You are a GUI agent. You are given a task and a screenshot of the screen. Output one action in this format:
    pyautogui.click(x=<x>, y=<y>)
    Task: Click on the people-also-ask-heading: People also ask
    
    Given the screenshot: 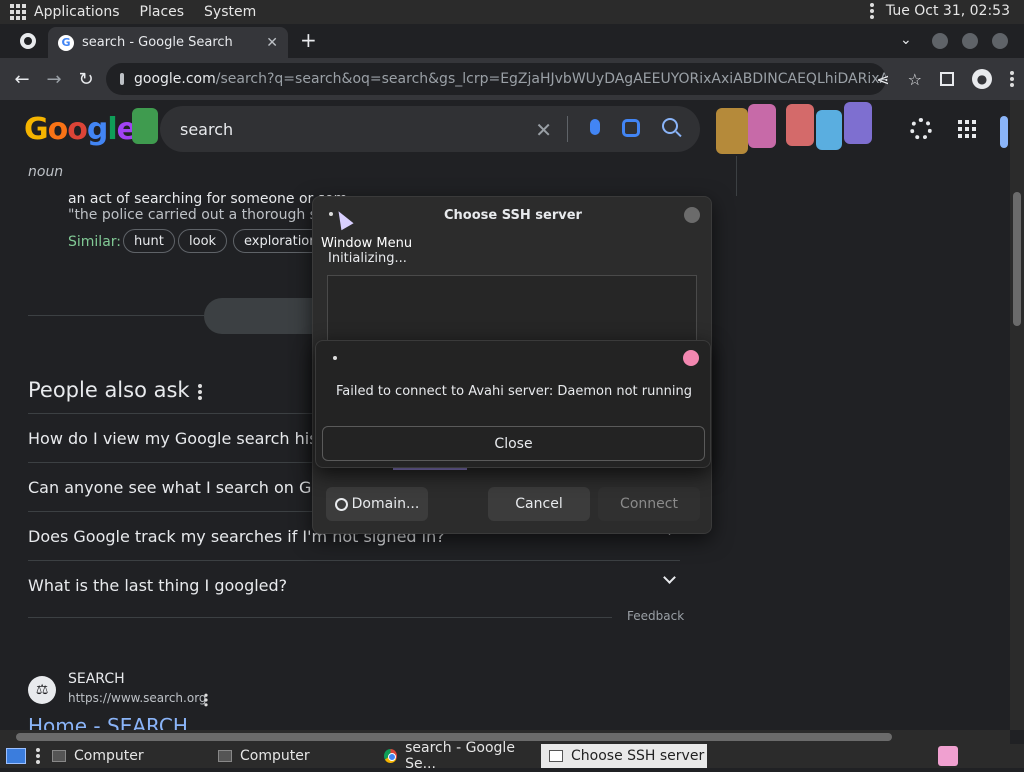 What is the action you would take?
    pyautogui.click(x=109, y=390)
    